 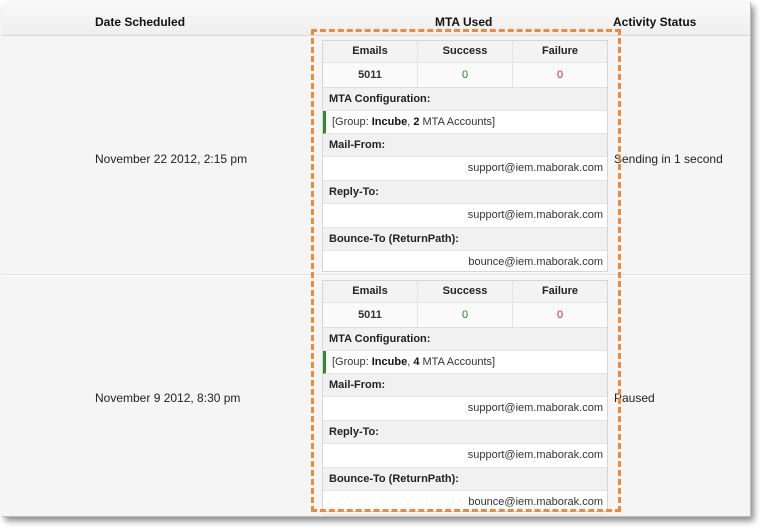 I want to click on date-scheduled-cell: November 22 2012, 2:15 pm, so click(x=171, y=159).